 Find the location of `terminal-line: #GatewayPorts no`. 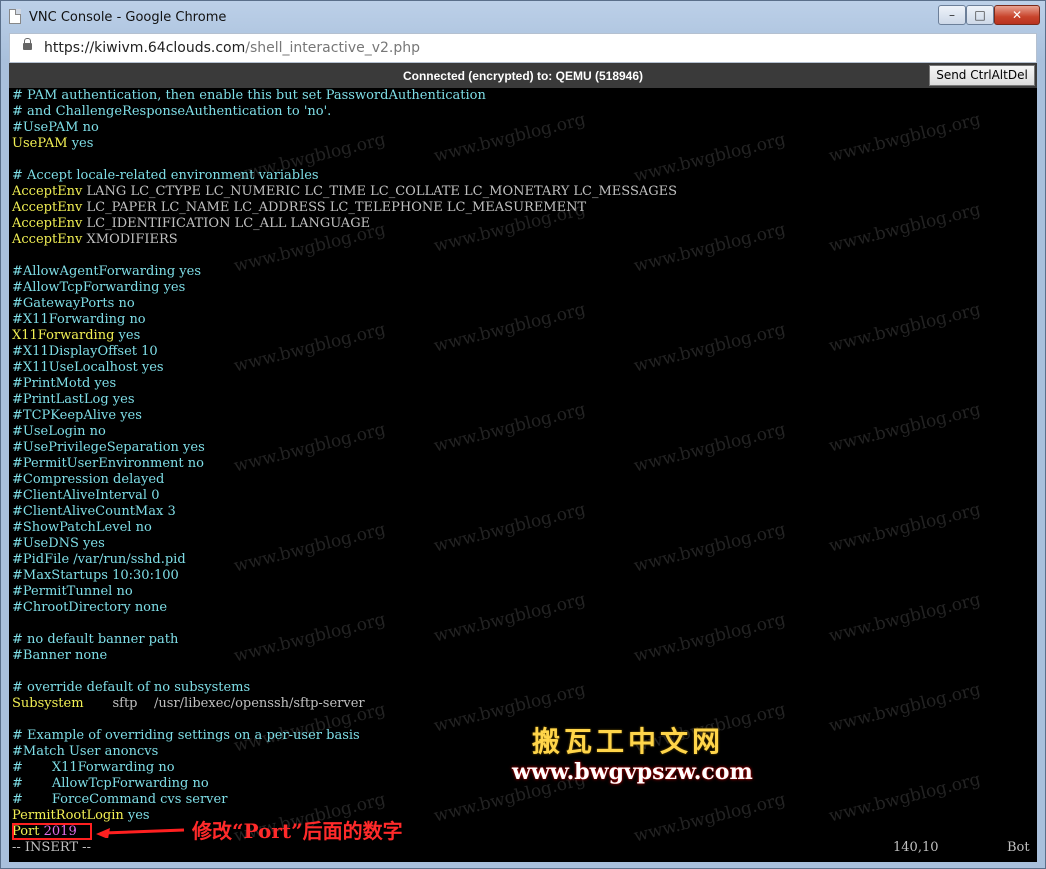

terminal-line: #GatewayPorts no is located at coordinates (73, 304).